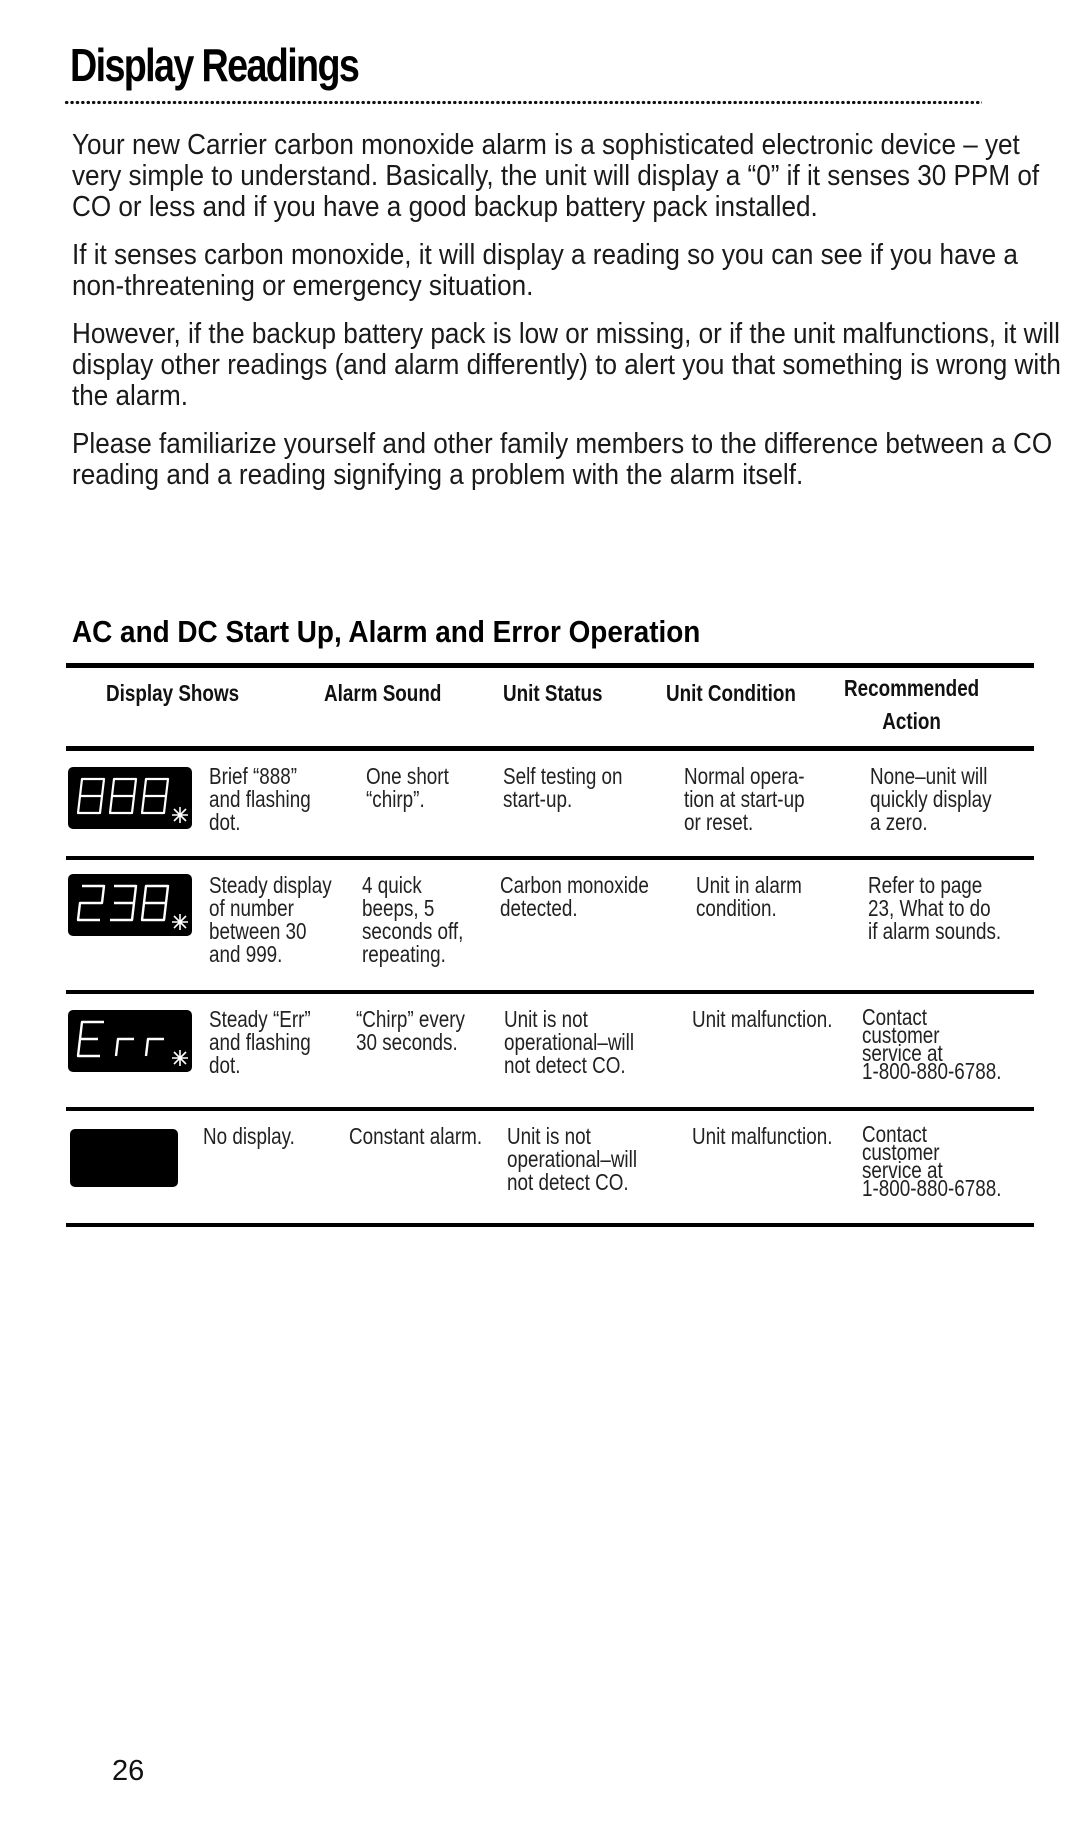 The width and height of the screenshot is (1080, 1839). I want to click on header-unit-status: Unit Status, so click(553, 693).